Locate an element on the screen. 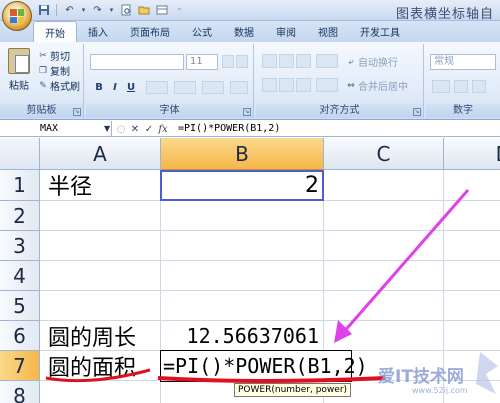 Image resolution: width=500 pixels, height=403 pixels. align-bottom-icon is located at coordinates (303, 61).